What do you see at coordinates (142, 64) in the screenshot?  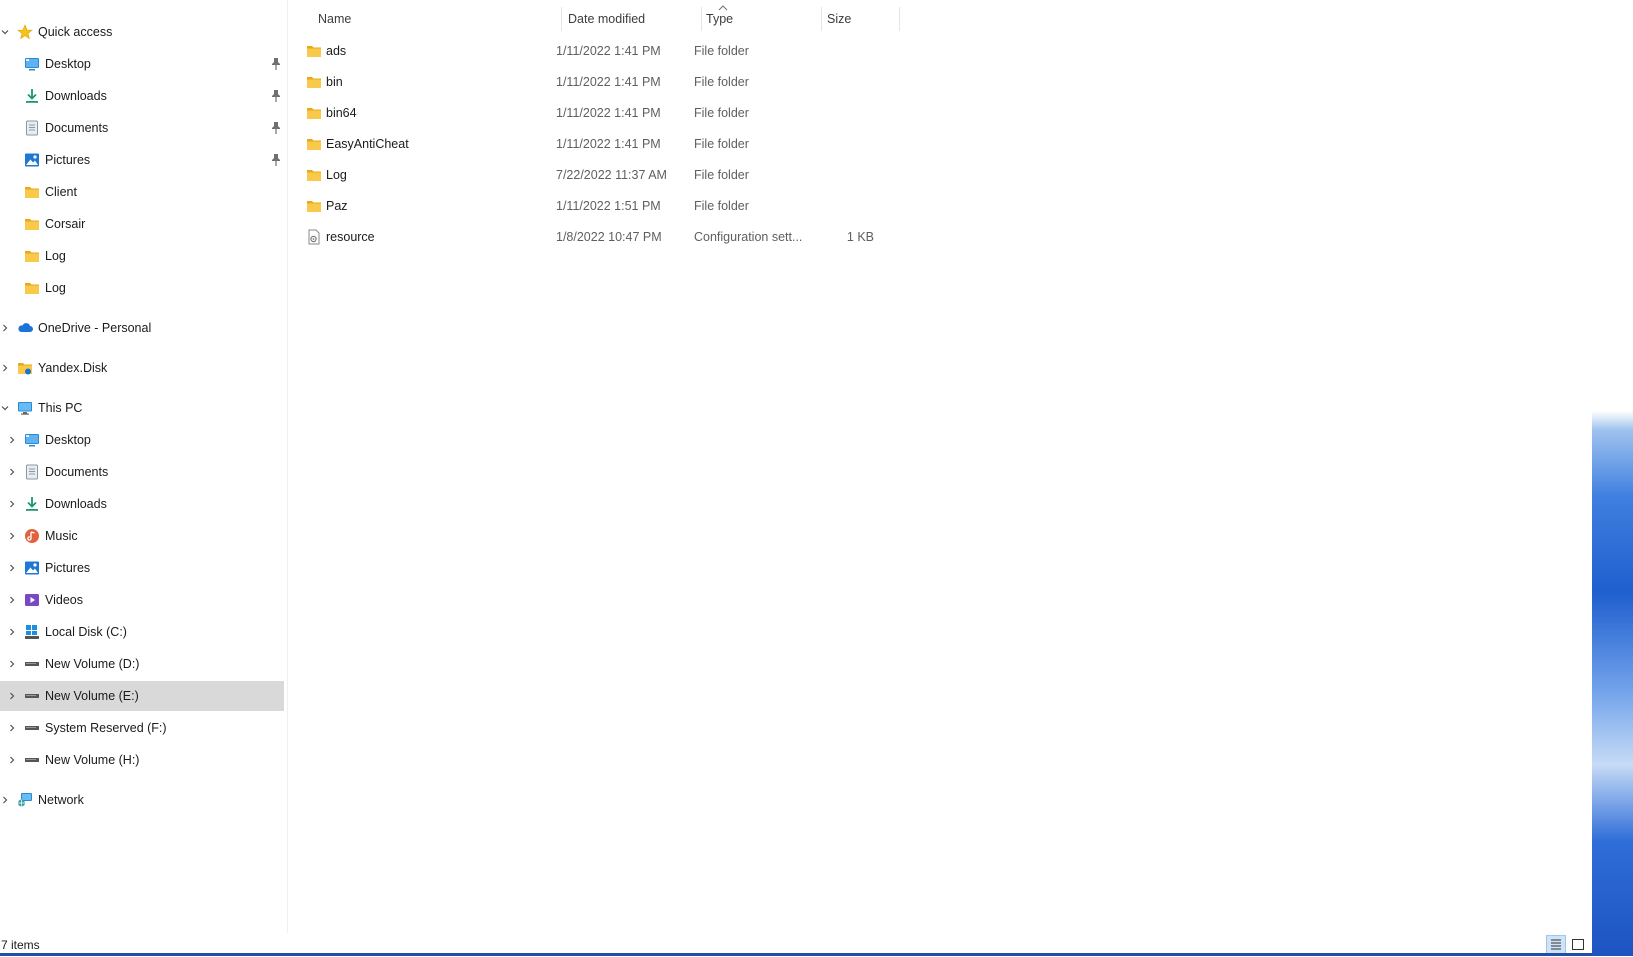 I see `quick-access-item-desktop: Desktop` at bounding box center [142, 64].